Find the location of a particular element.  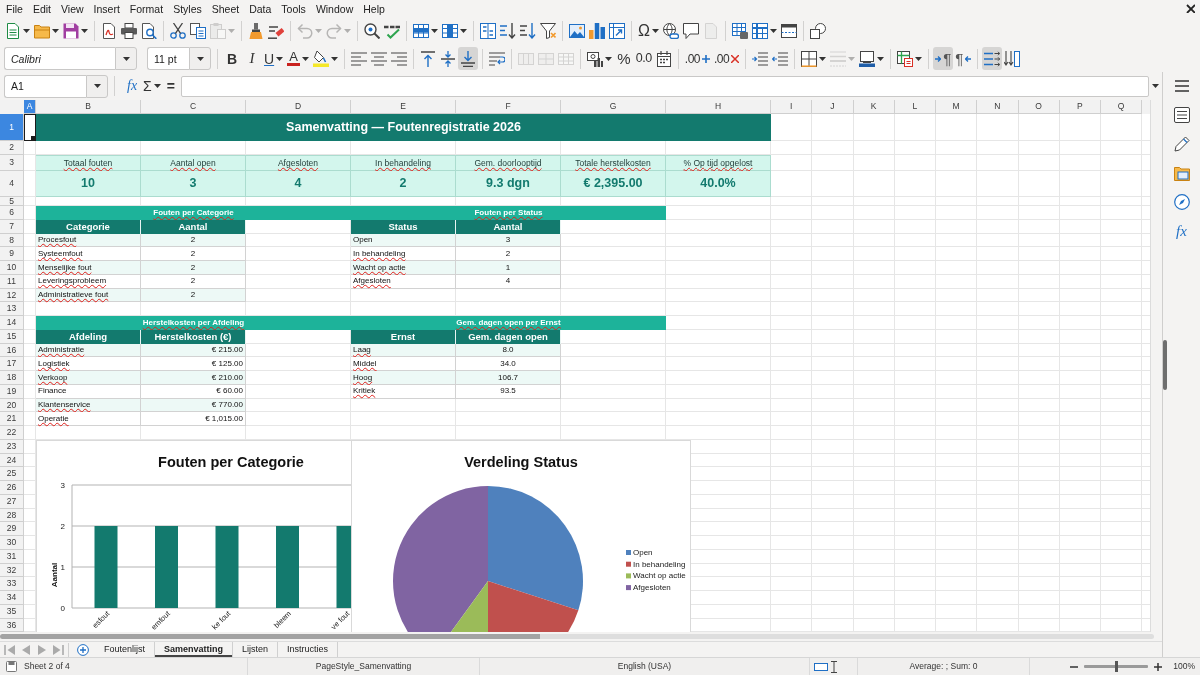

row-header: 25 is located at coordinates (12, 474).